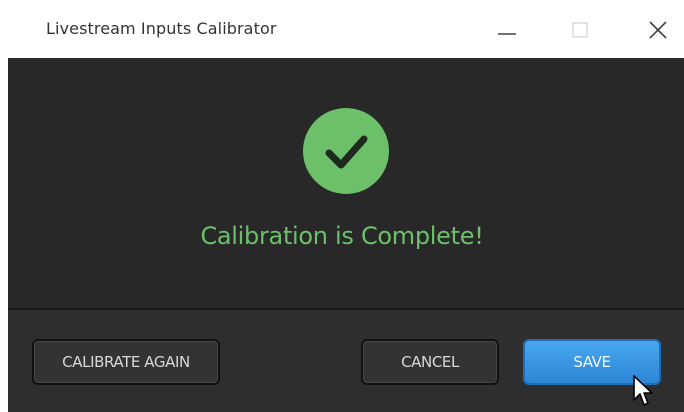 The image size is (684, 412). I want to click on maximize-button, so click(582, 30).